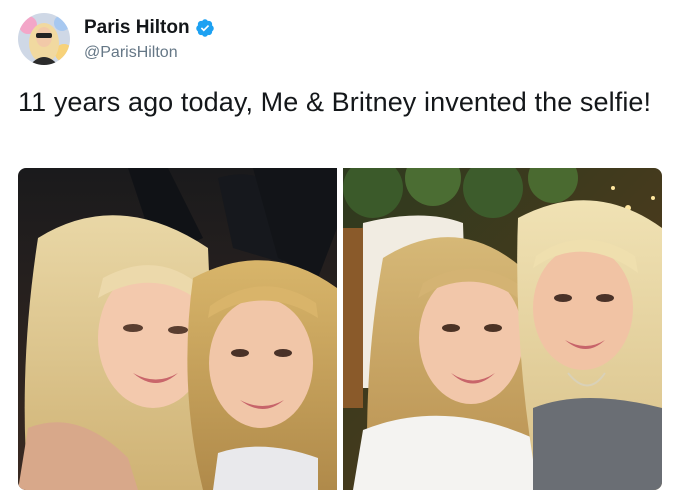 The width and height of the screenshot is (680, 501). I want to click on avatar, so click(44, 39).